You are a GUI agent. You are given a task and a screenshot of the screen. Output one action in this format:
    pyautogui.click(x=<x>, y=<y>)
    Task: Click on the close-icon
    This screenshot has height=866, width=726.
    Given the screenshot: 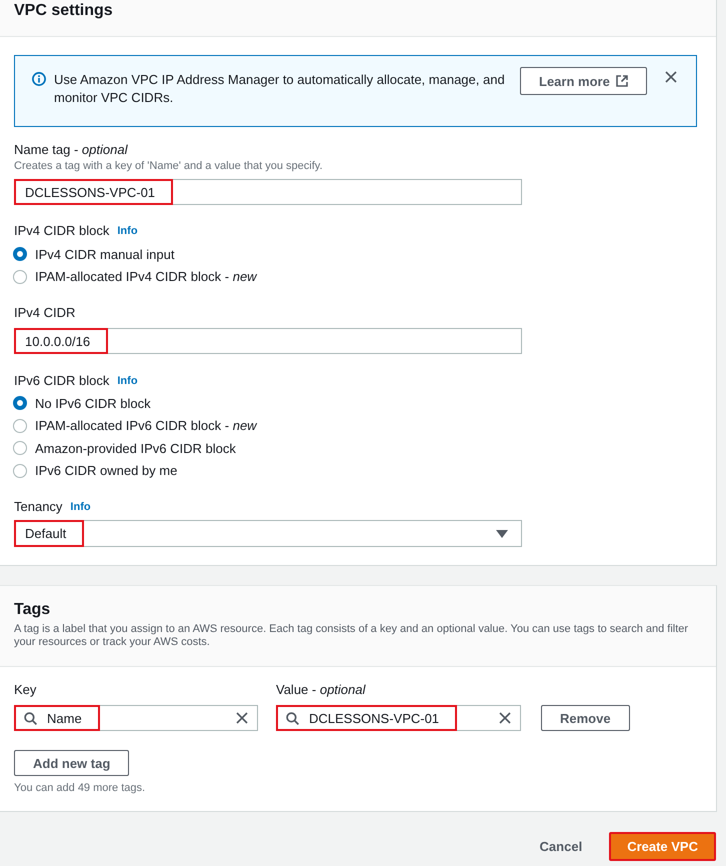 What is the action you would take?
    pyautogui.click(x=670, y=77)
    